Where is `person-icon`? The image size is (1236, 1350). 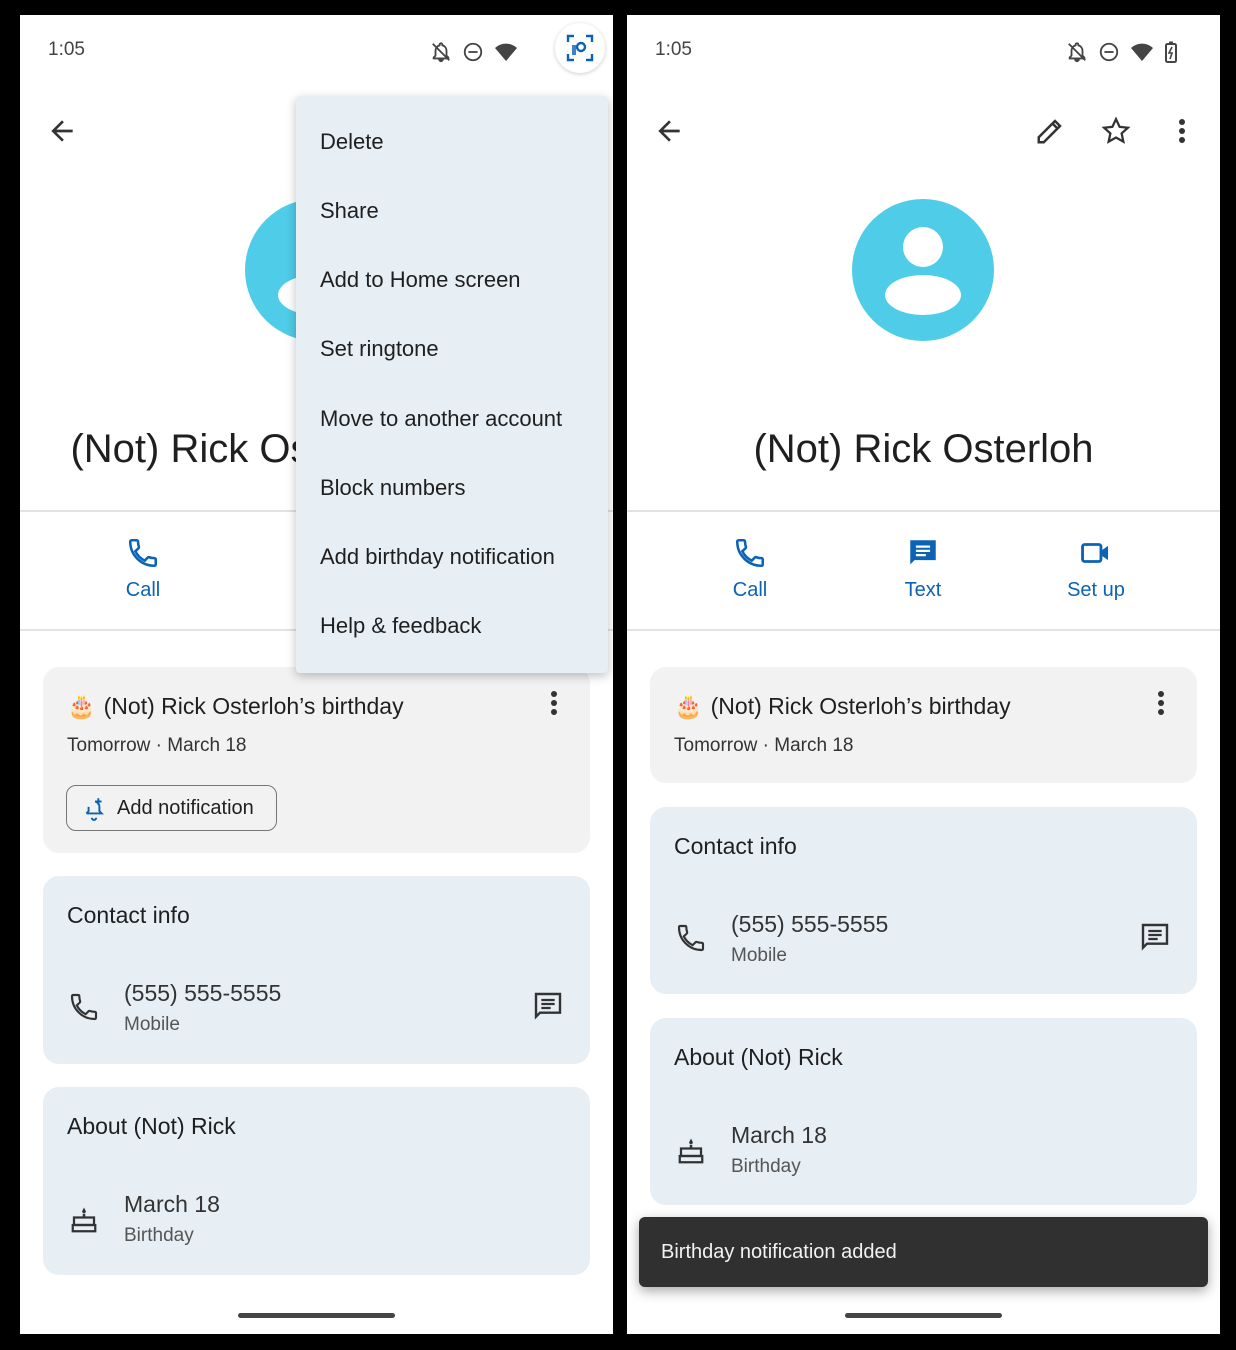 person-icon is located at coordinates (923, 271).